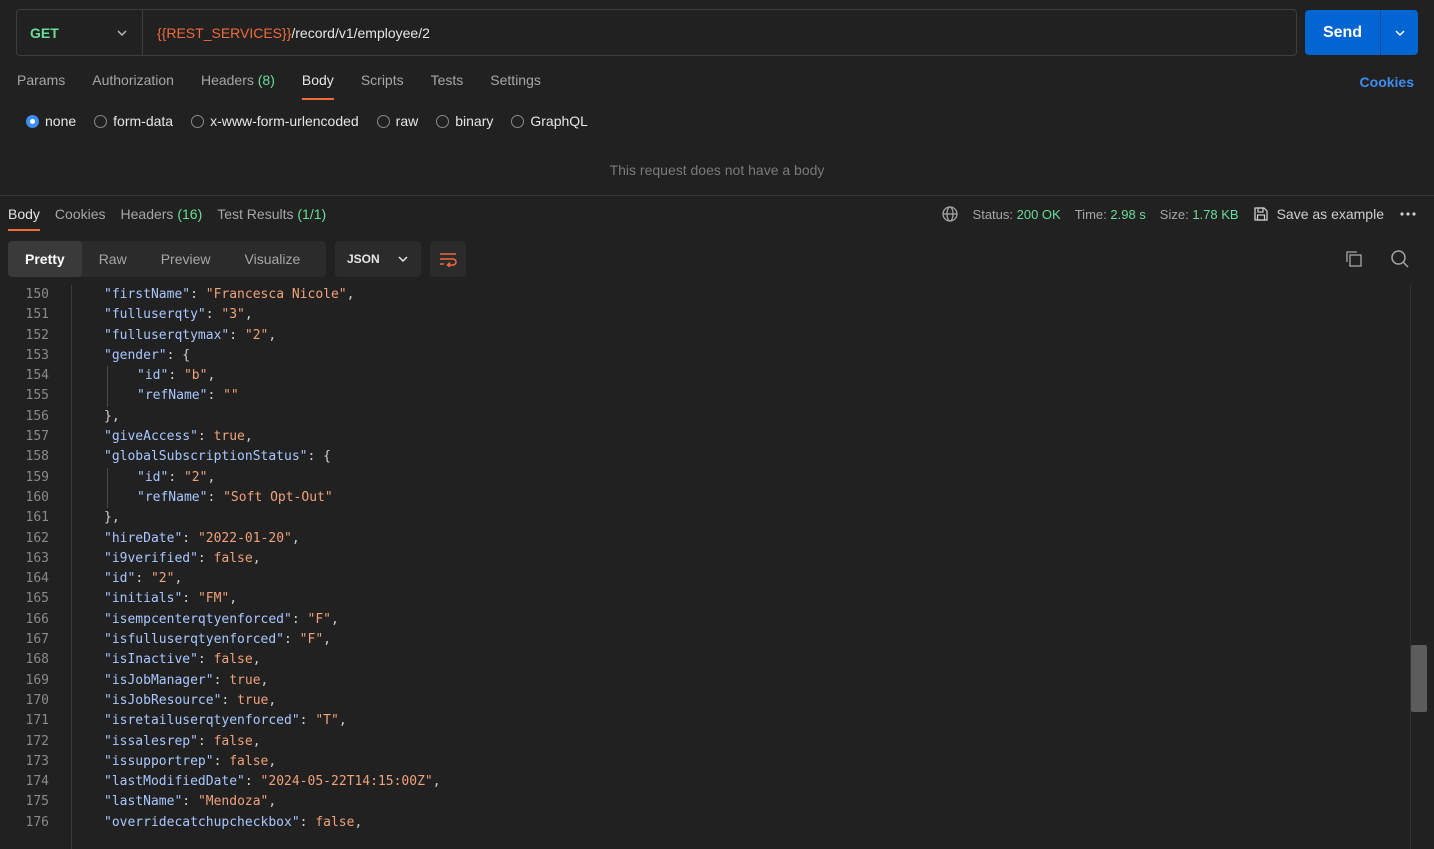  What do you see at coordinates (186, 259) in the screenshot?
I see `mode-preview: Preview` at bounding box center [186, 259].